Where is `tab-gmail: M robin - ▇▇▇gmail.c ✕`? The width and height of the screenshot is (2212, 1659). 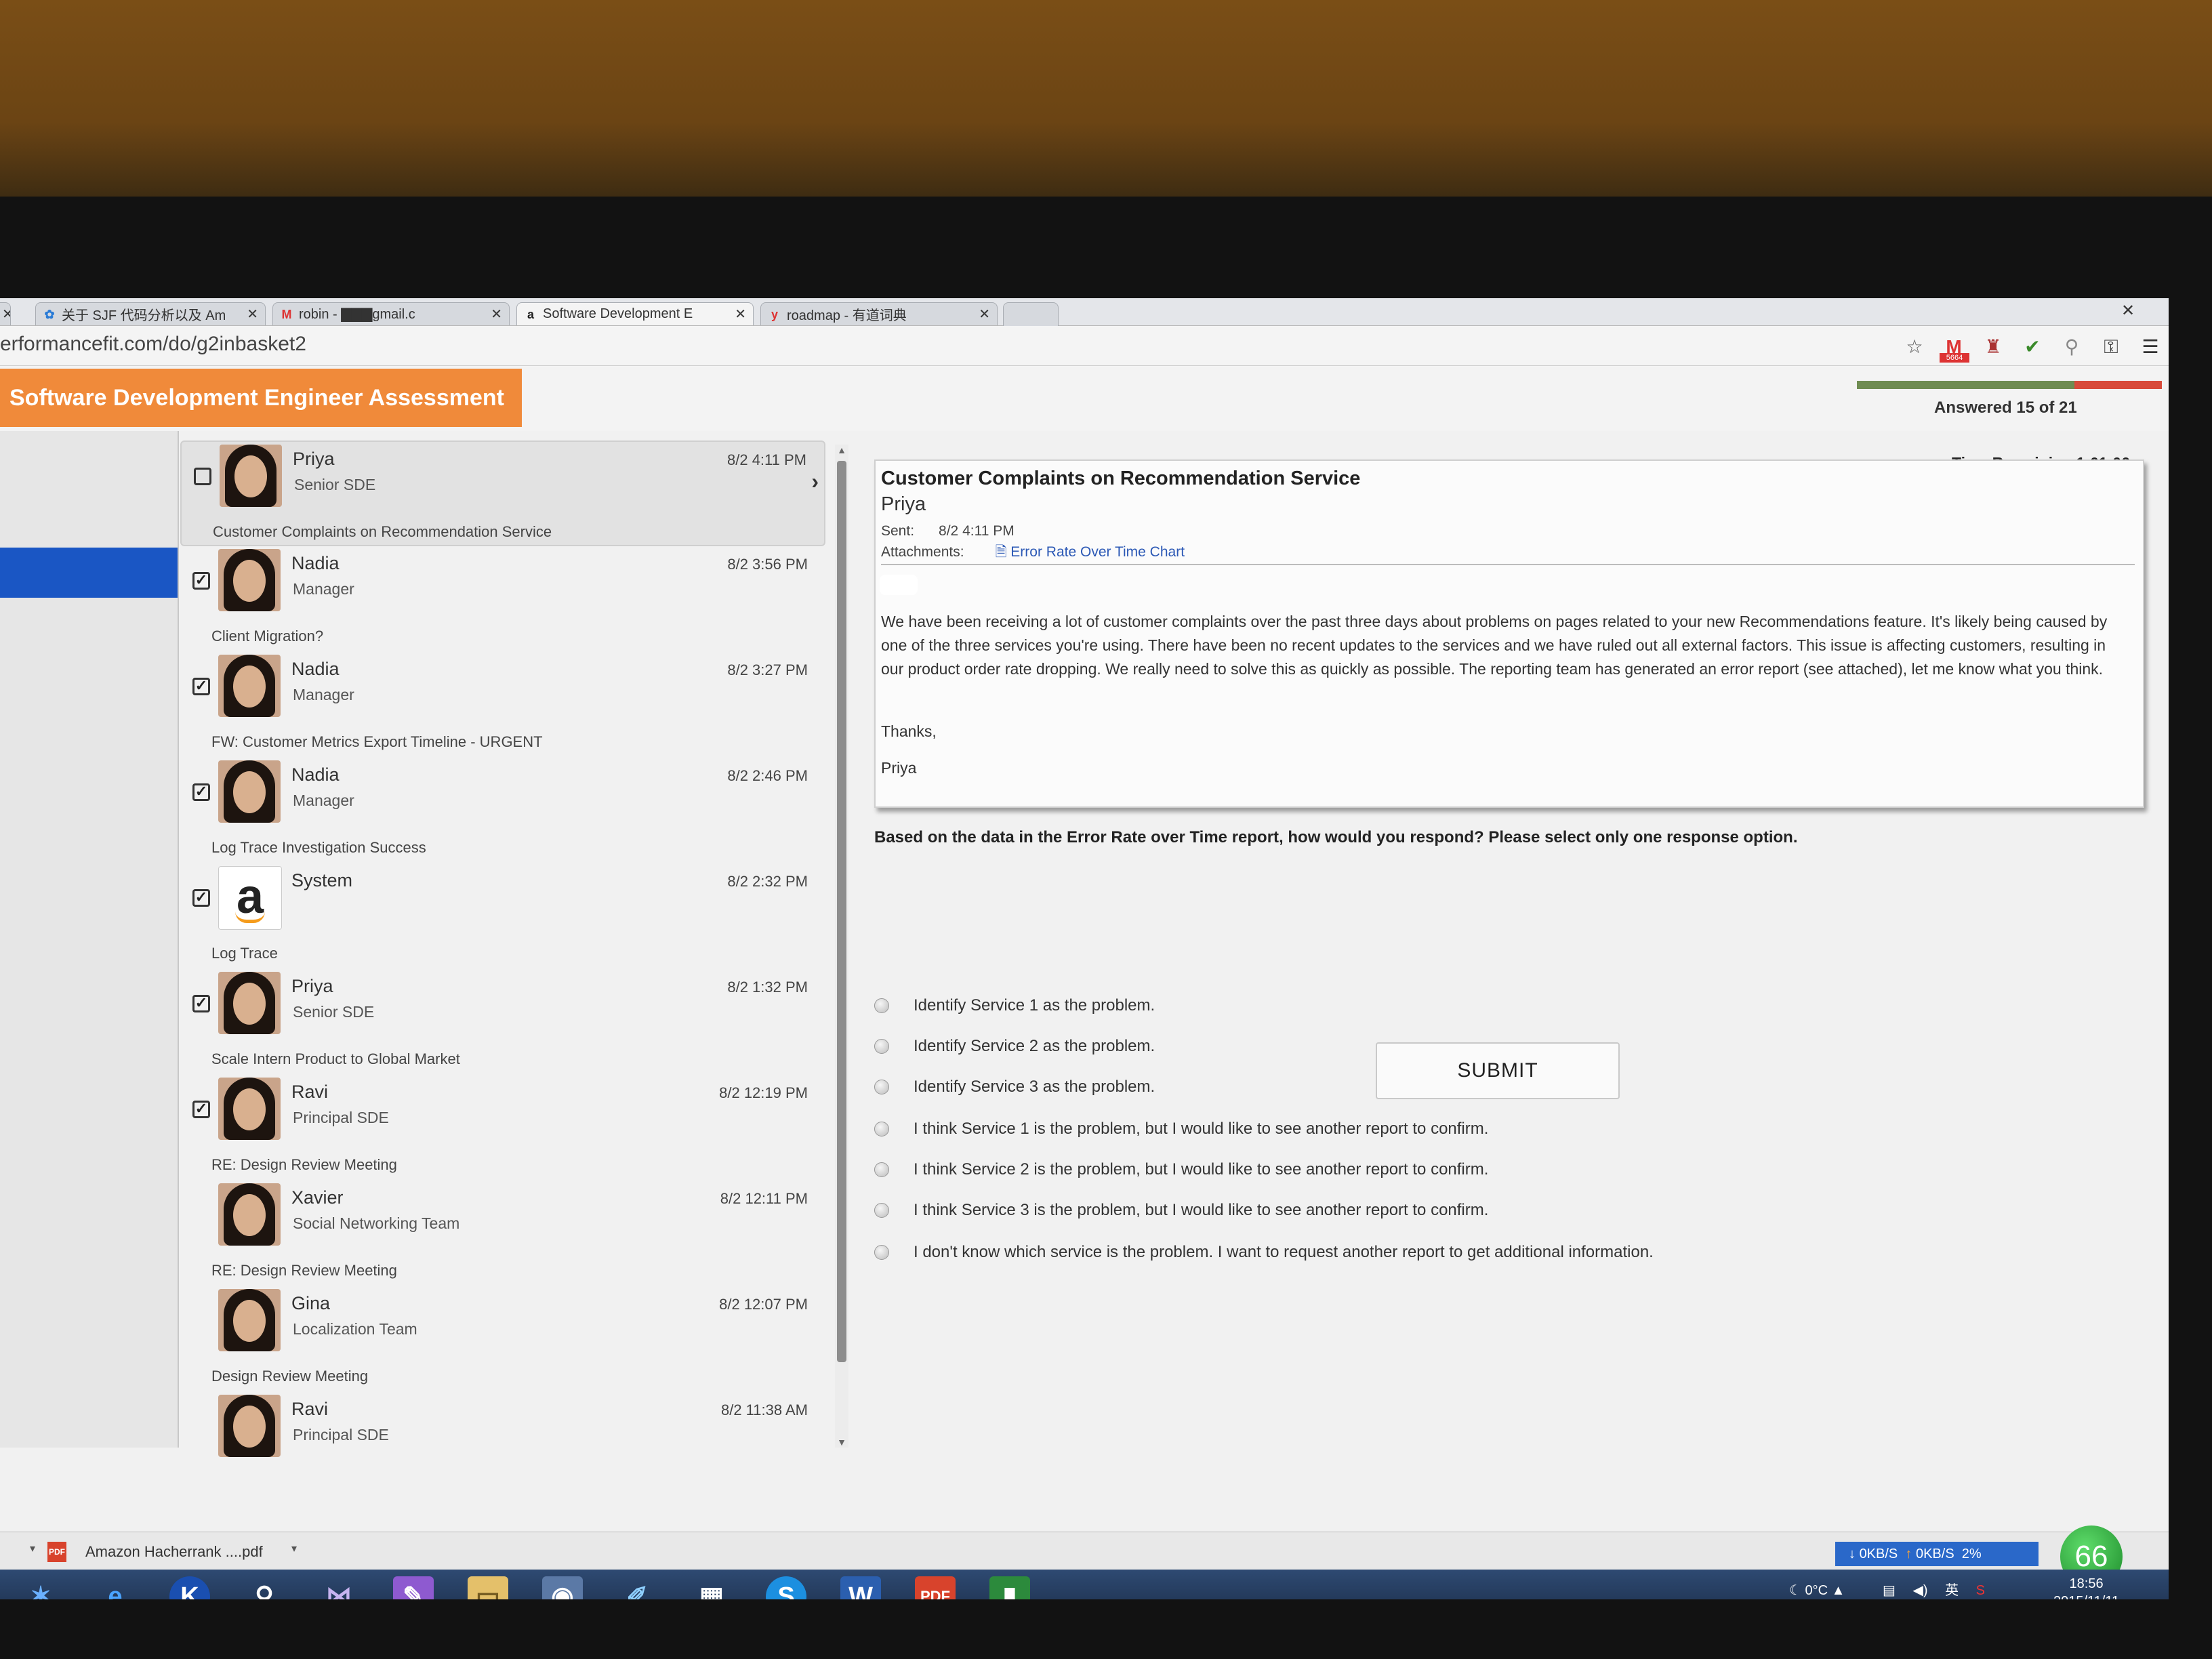 tab-gmail: M robin - ▇▇▇gmail.c ✕ is located at coordinates (391, 313).